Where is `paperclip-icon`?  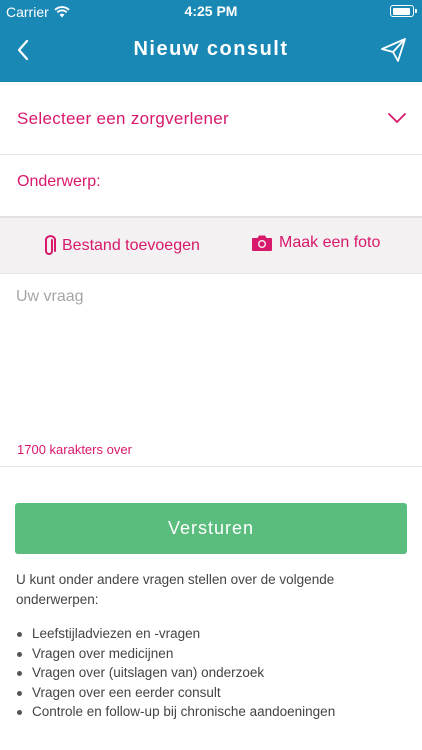 paperclip-icon is located at coordinates (50, 245).